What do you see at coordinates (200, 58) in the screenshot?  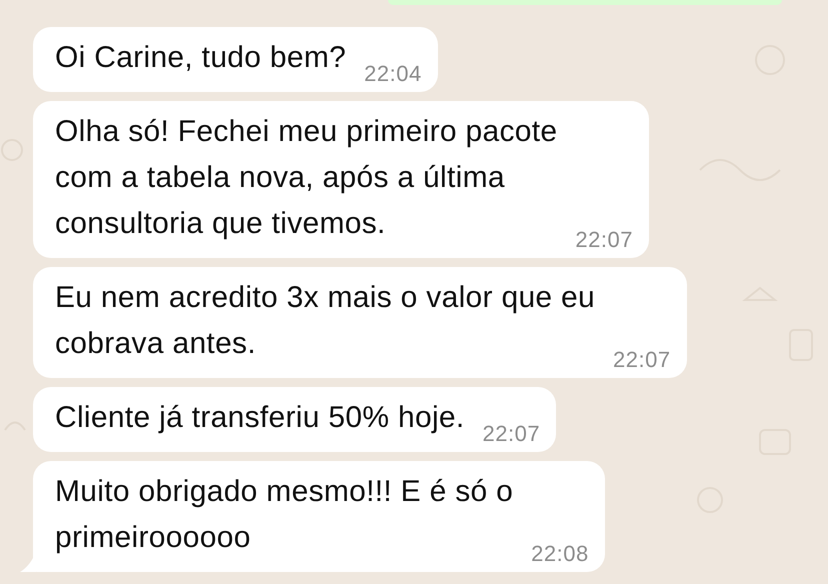 I see `message-text: Oi Carine, tudo bem?` at bounding box center [200, 58].